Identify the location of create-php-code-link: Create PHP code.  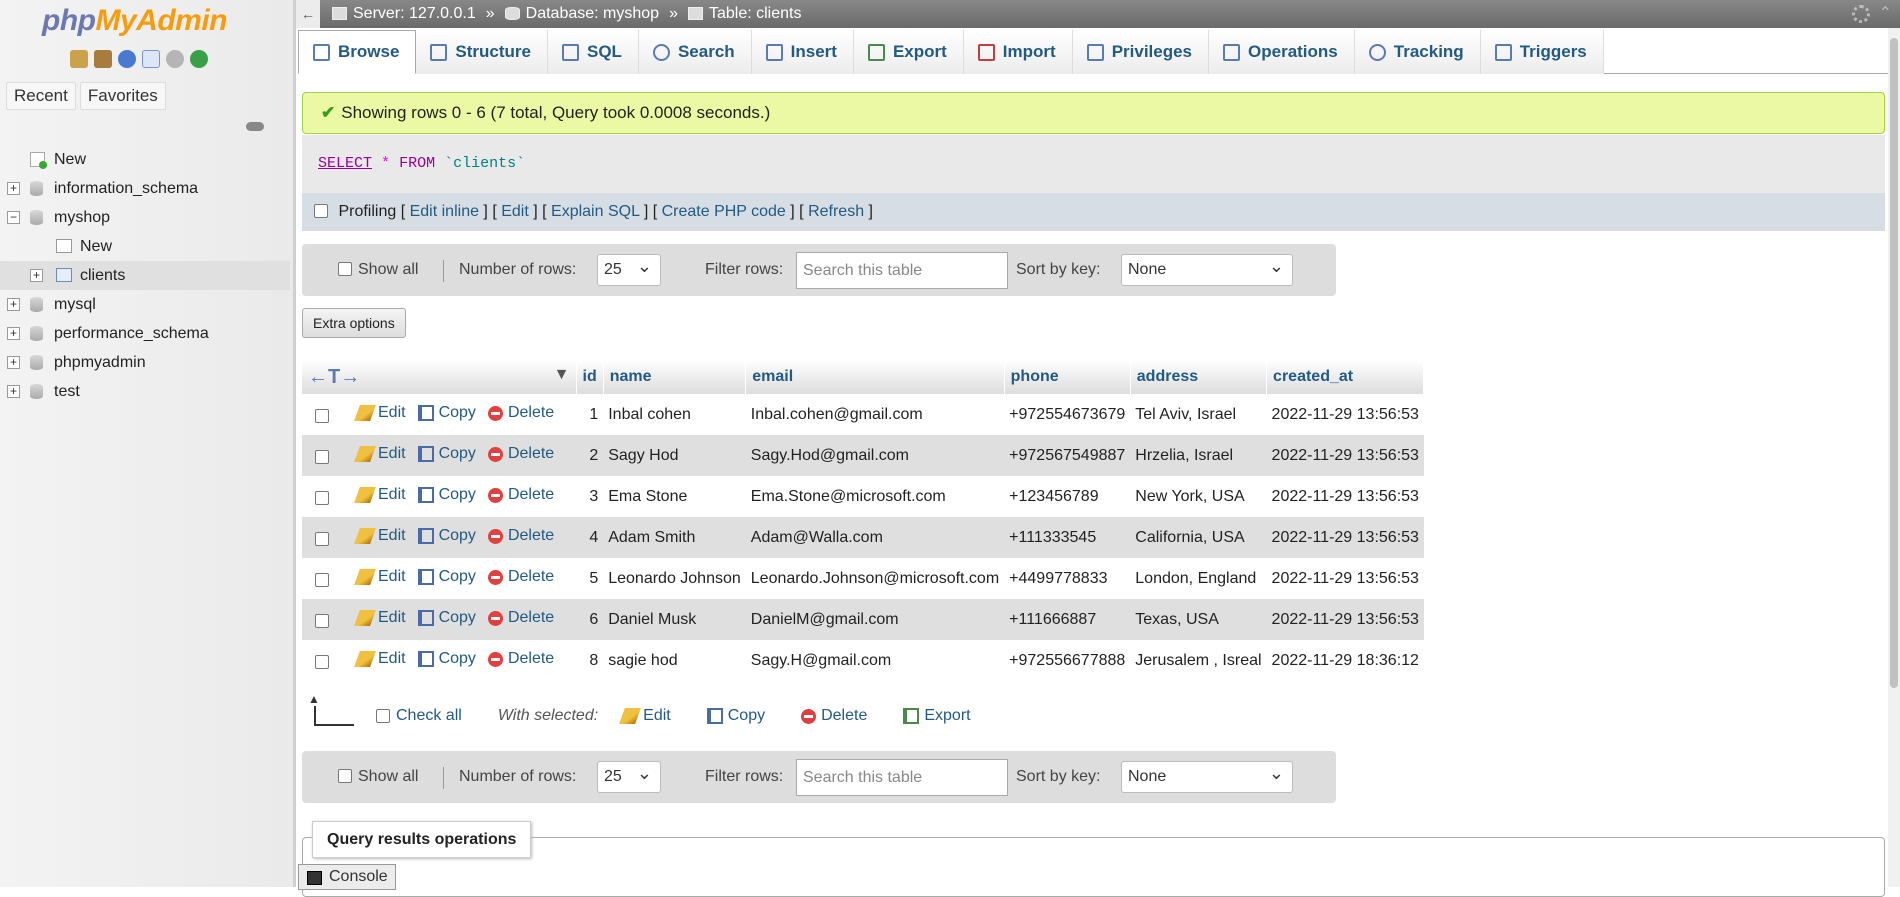
(724, 211).